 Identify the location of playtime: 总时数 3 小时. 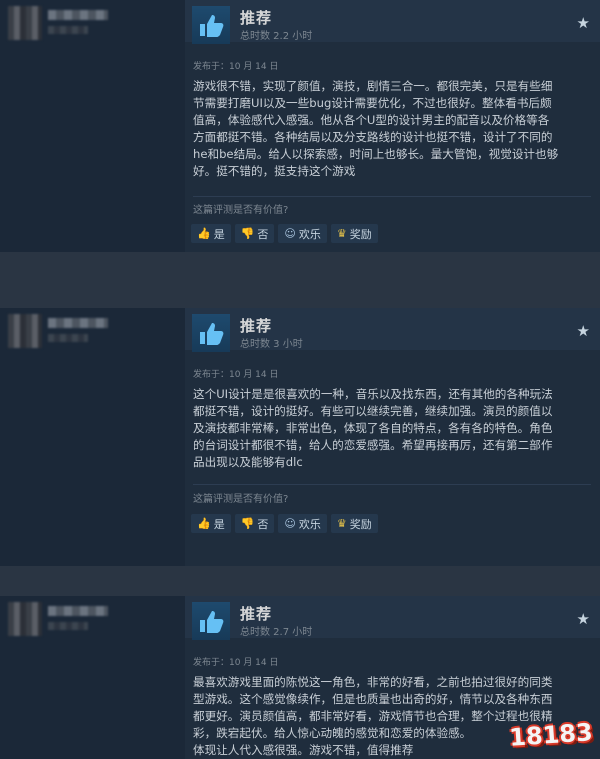
(271, 344).